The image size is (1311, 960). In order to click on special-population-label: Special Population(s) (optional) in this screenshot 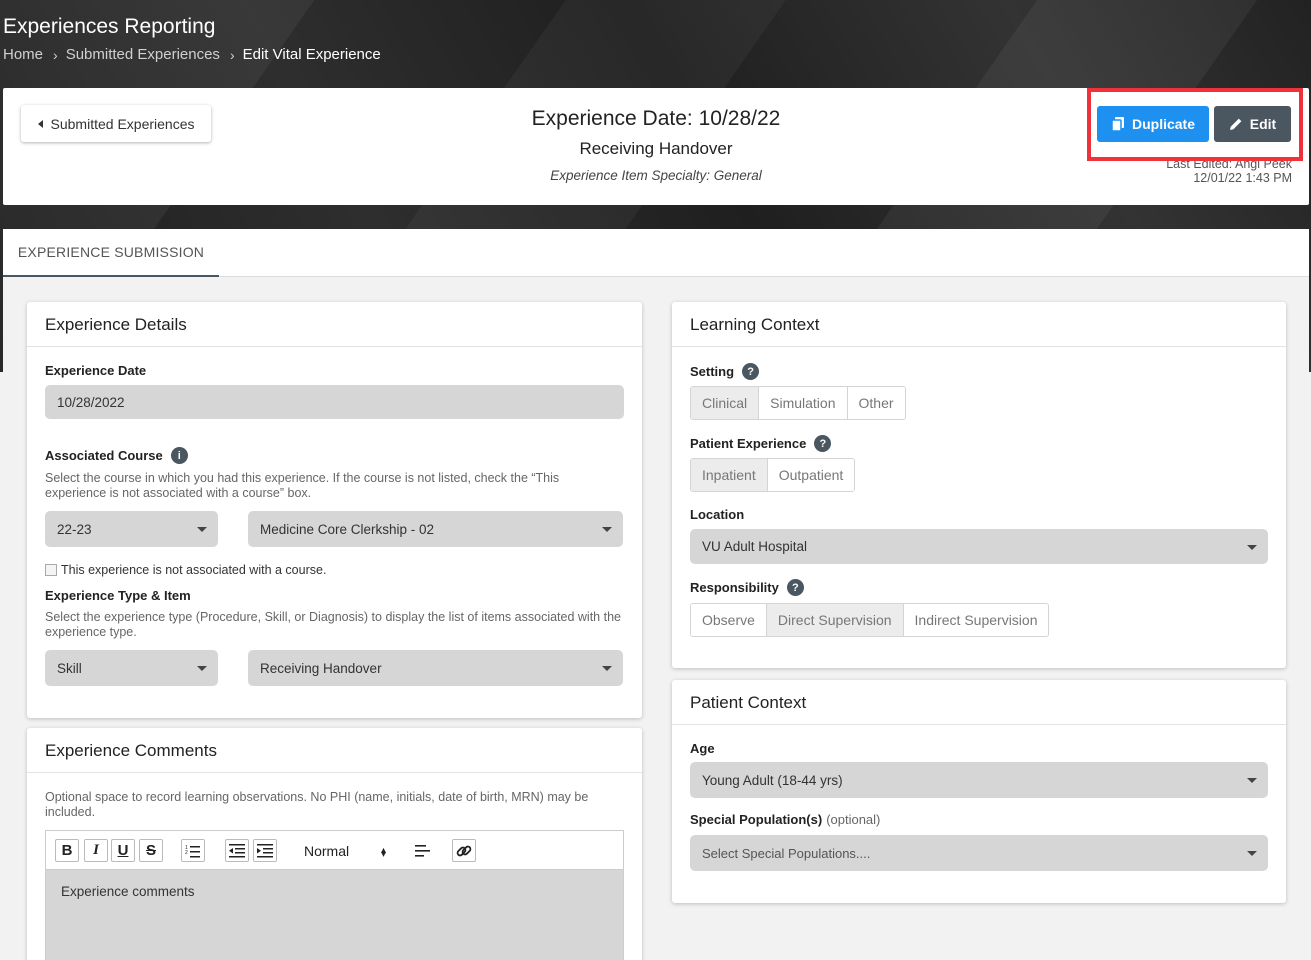, I will do `click(785, 819)`.